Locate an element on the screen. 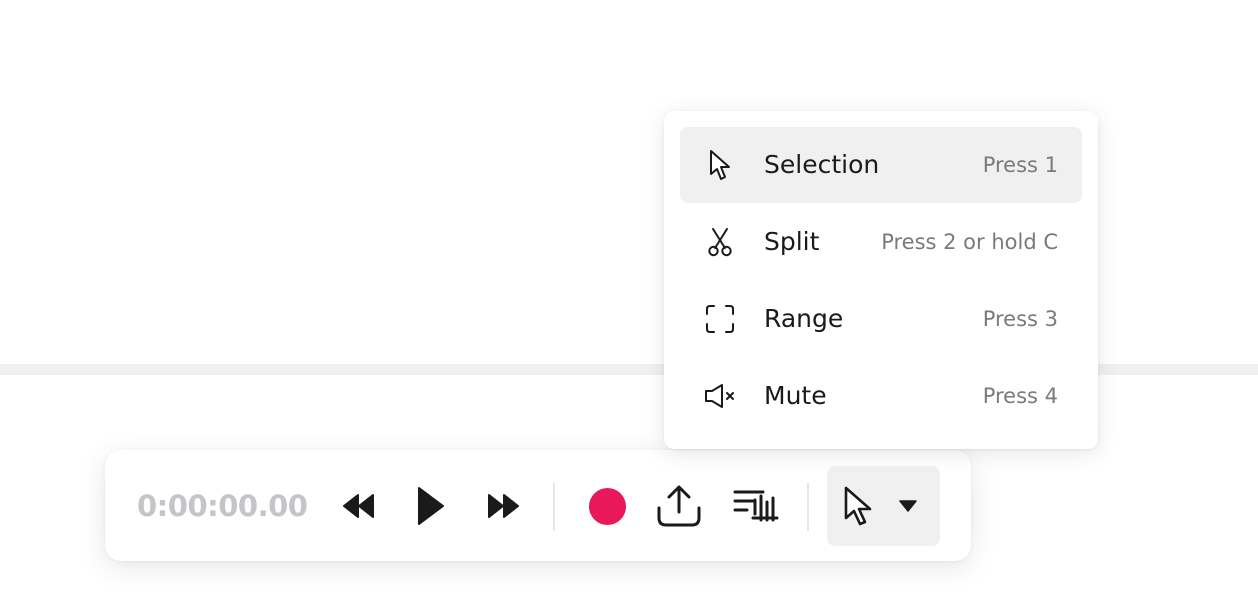  export-button is located at coordinates (679, 506).